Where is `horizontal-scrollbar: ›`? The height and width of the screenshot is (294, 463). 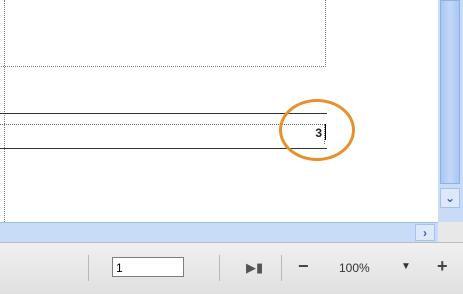
horizontal-scrollbar: › is located at coordinates (219, 232).